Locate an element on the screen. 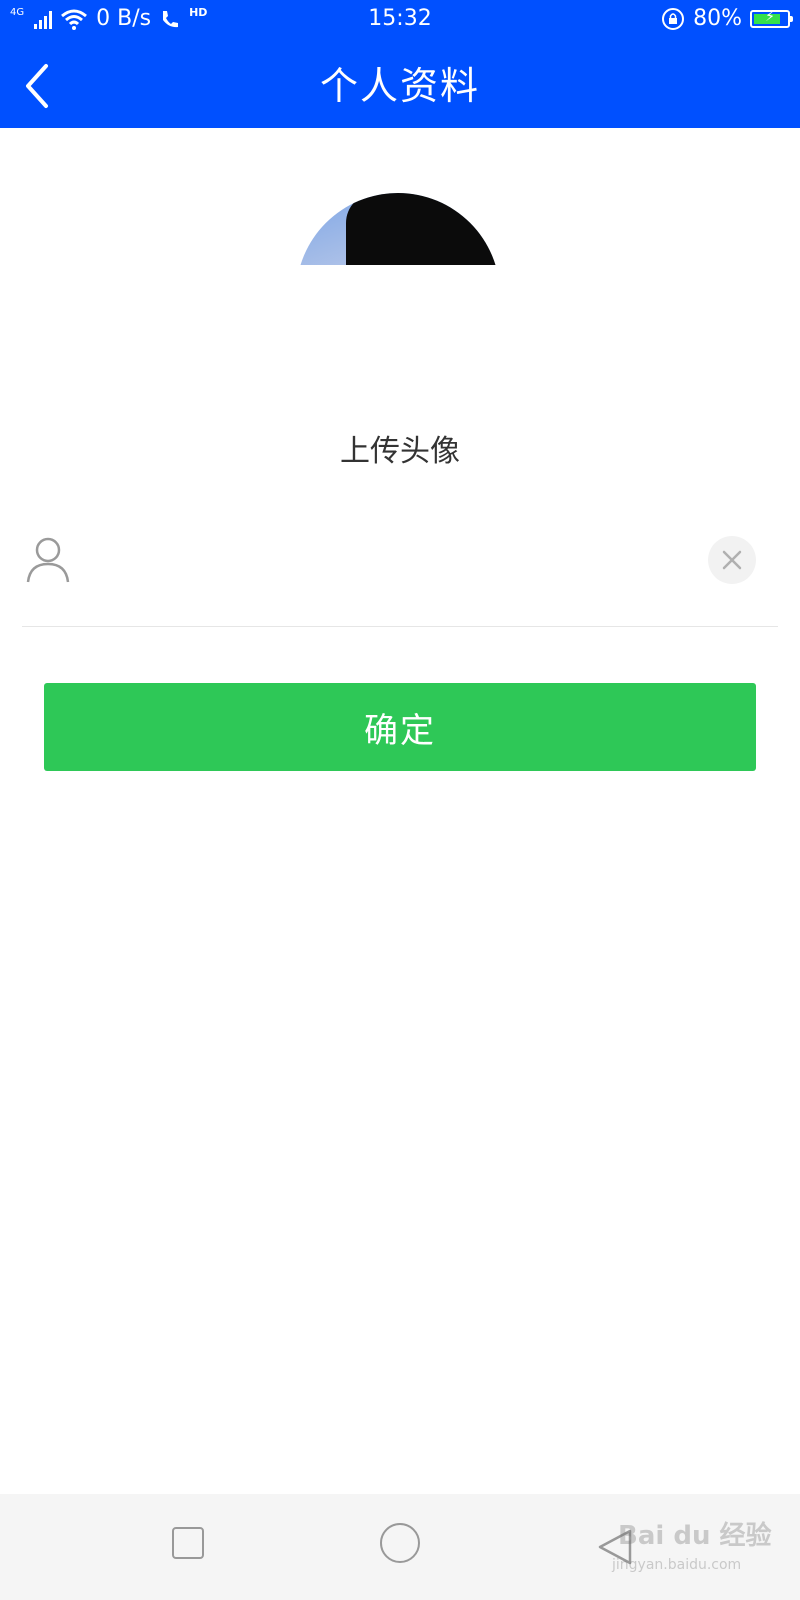  watermark: Bai du 经验 is located at coordinates (695, 1536).